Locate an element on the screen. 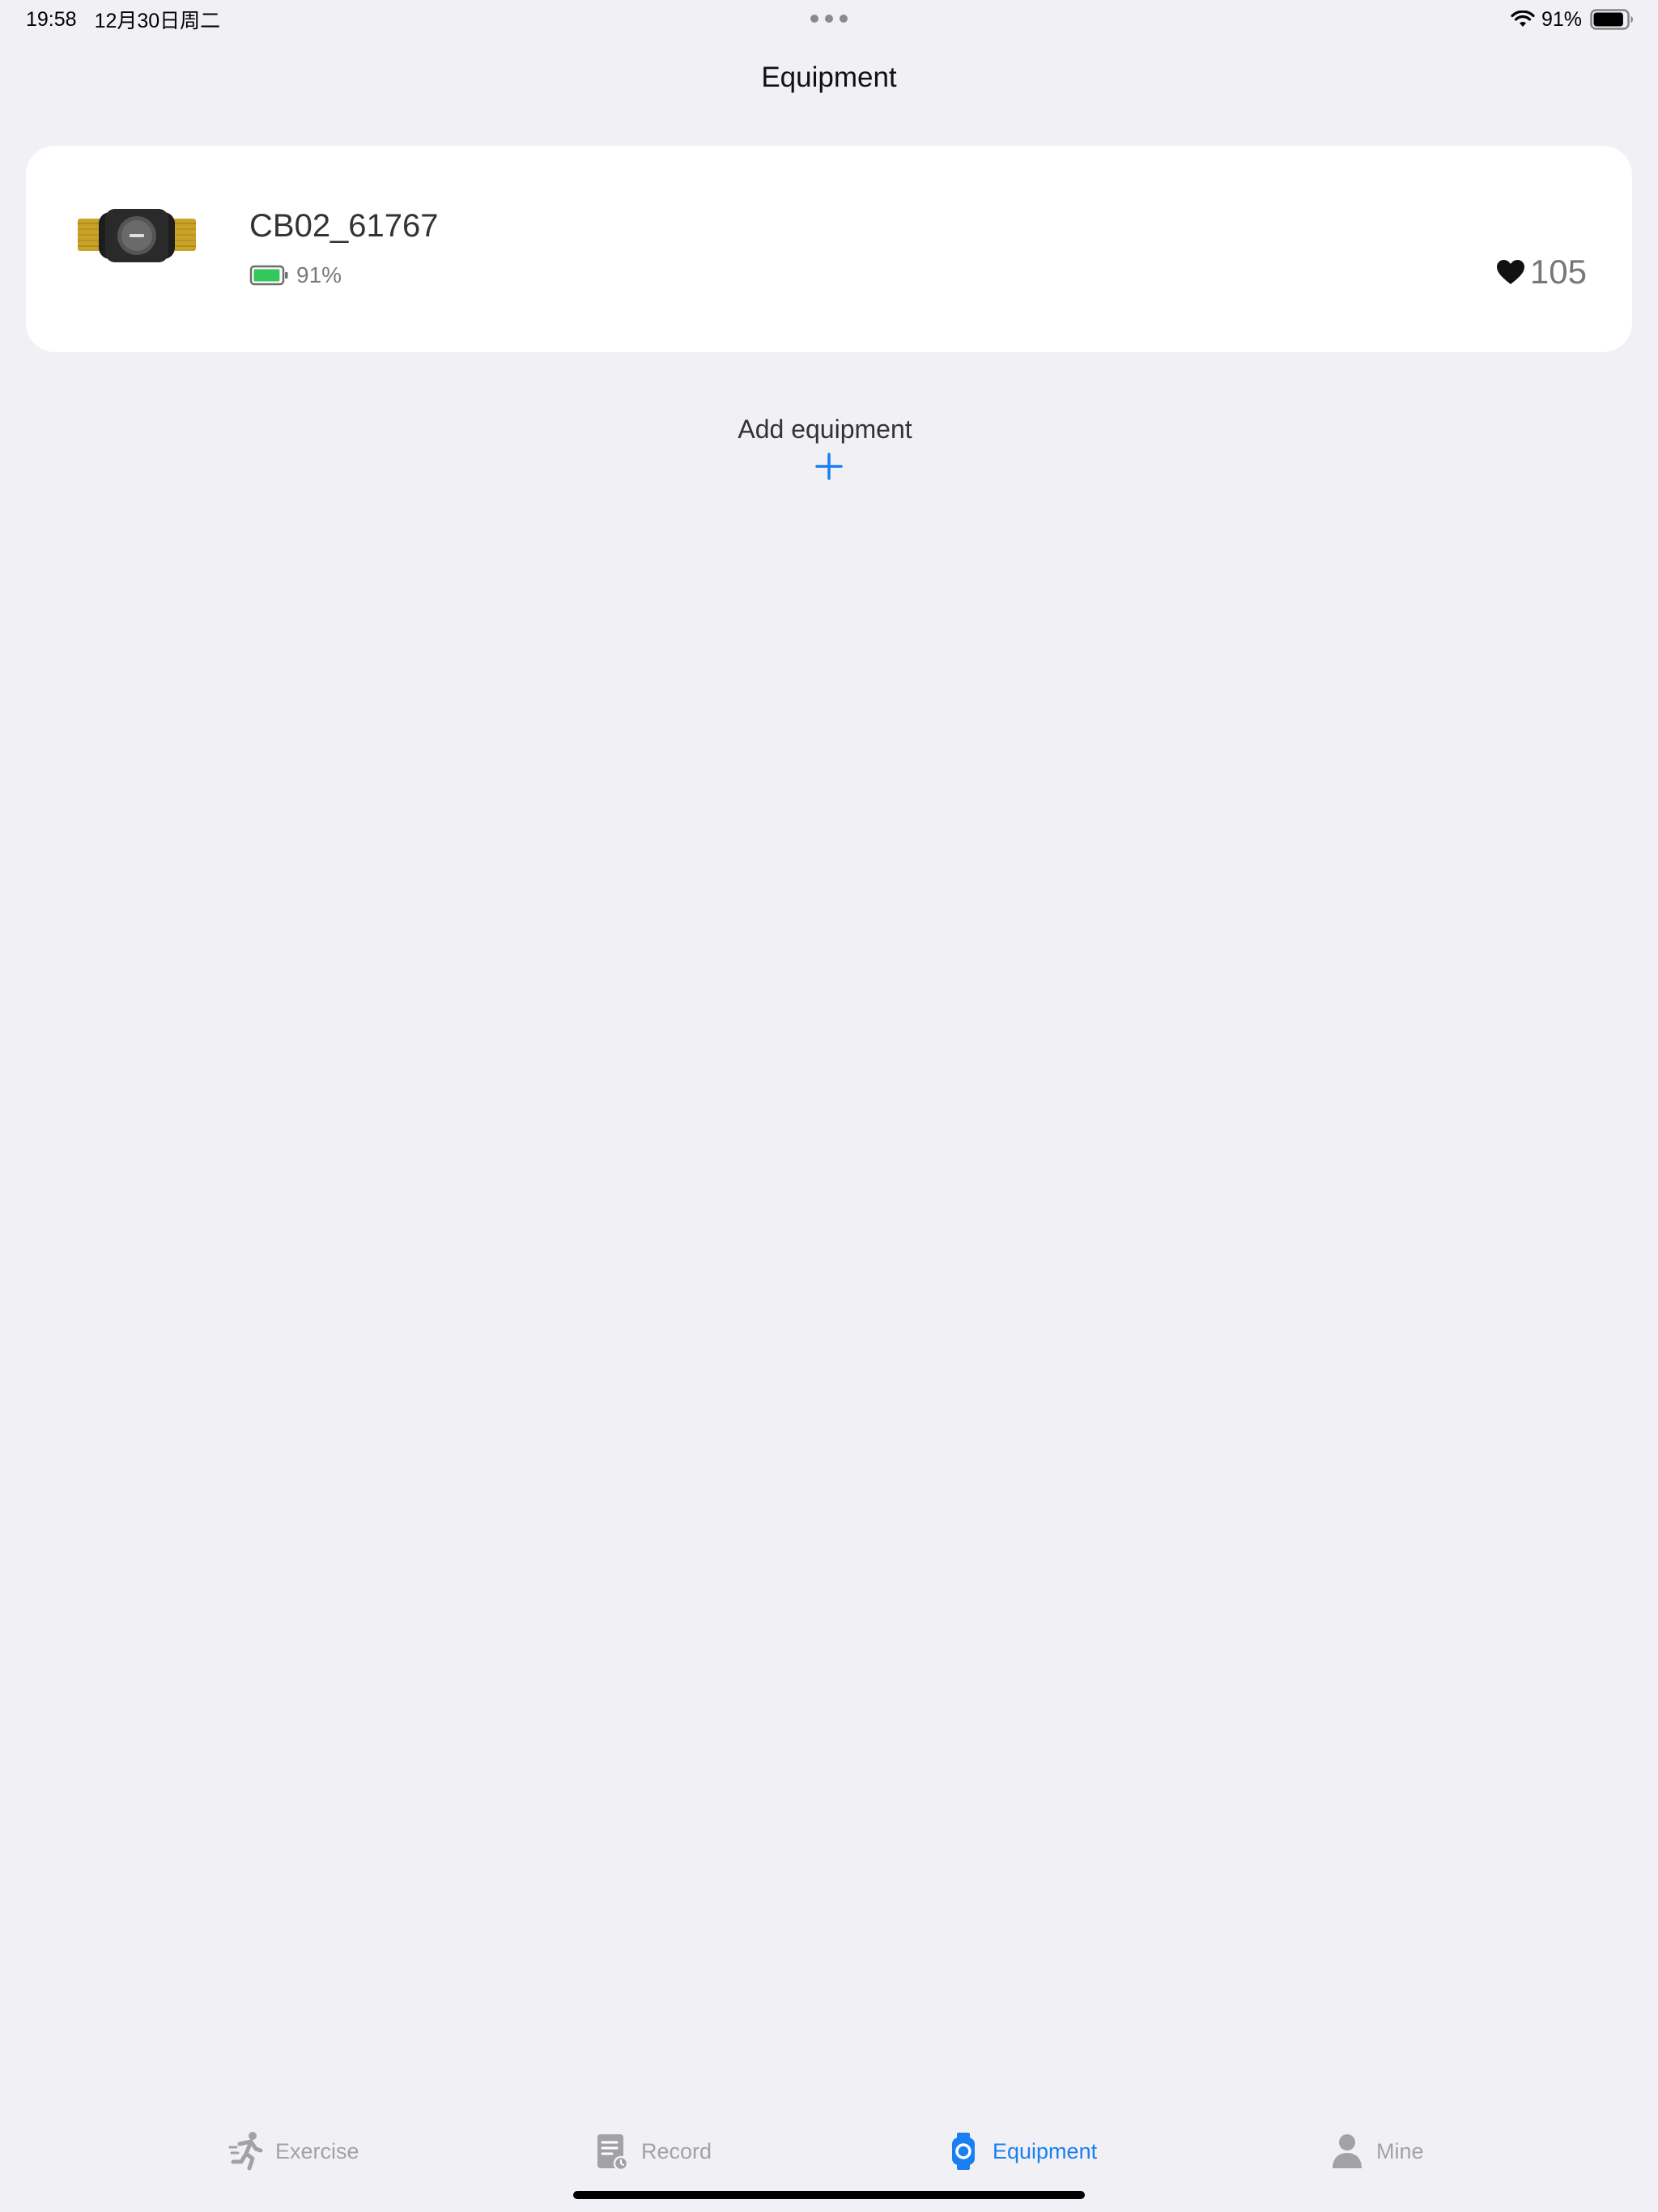 This screenshot has width=1658, height=2212. tab-exercise: Exercise is located at coordinates (293, 2151).